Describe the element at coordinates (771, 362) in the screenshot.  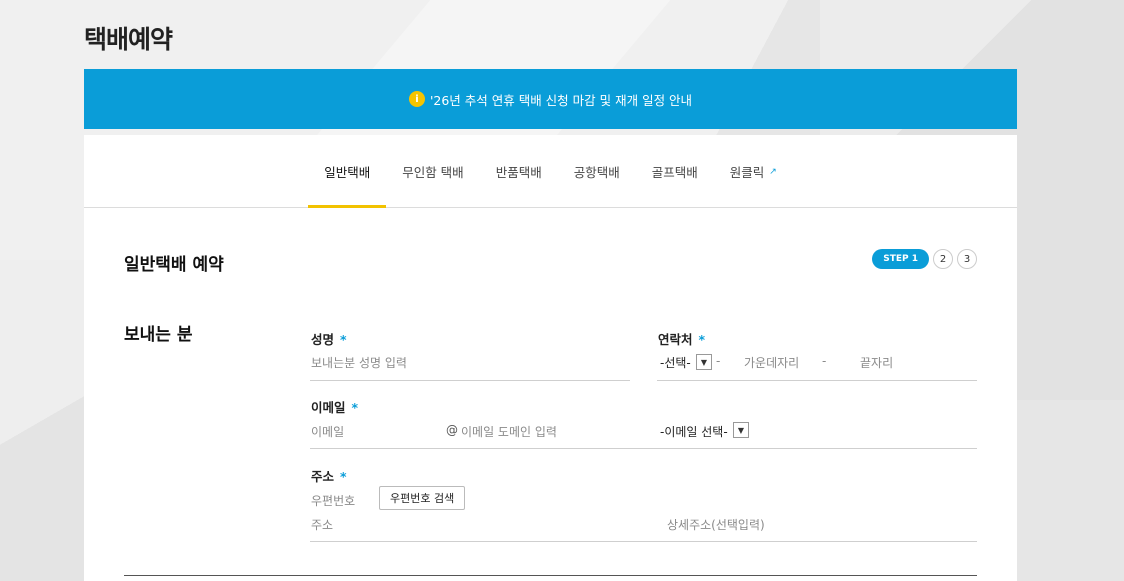
I see `phone-middle-input: 가운데자리` at that location.